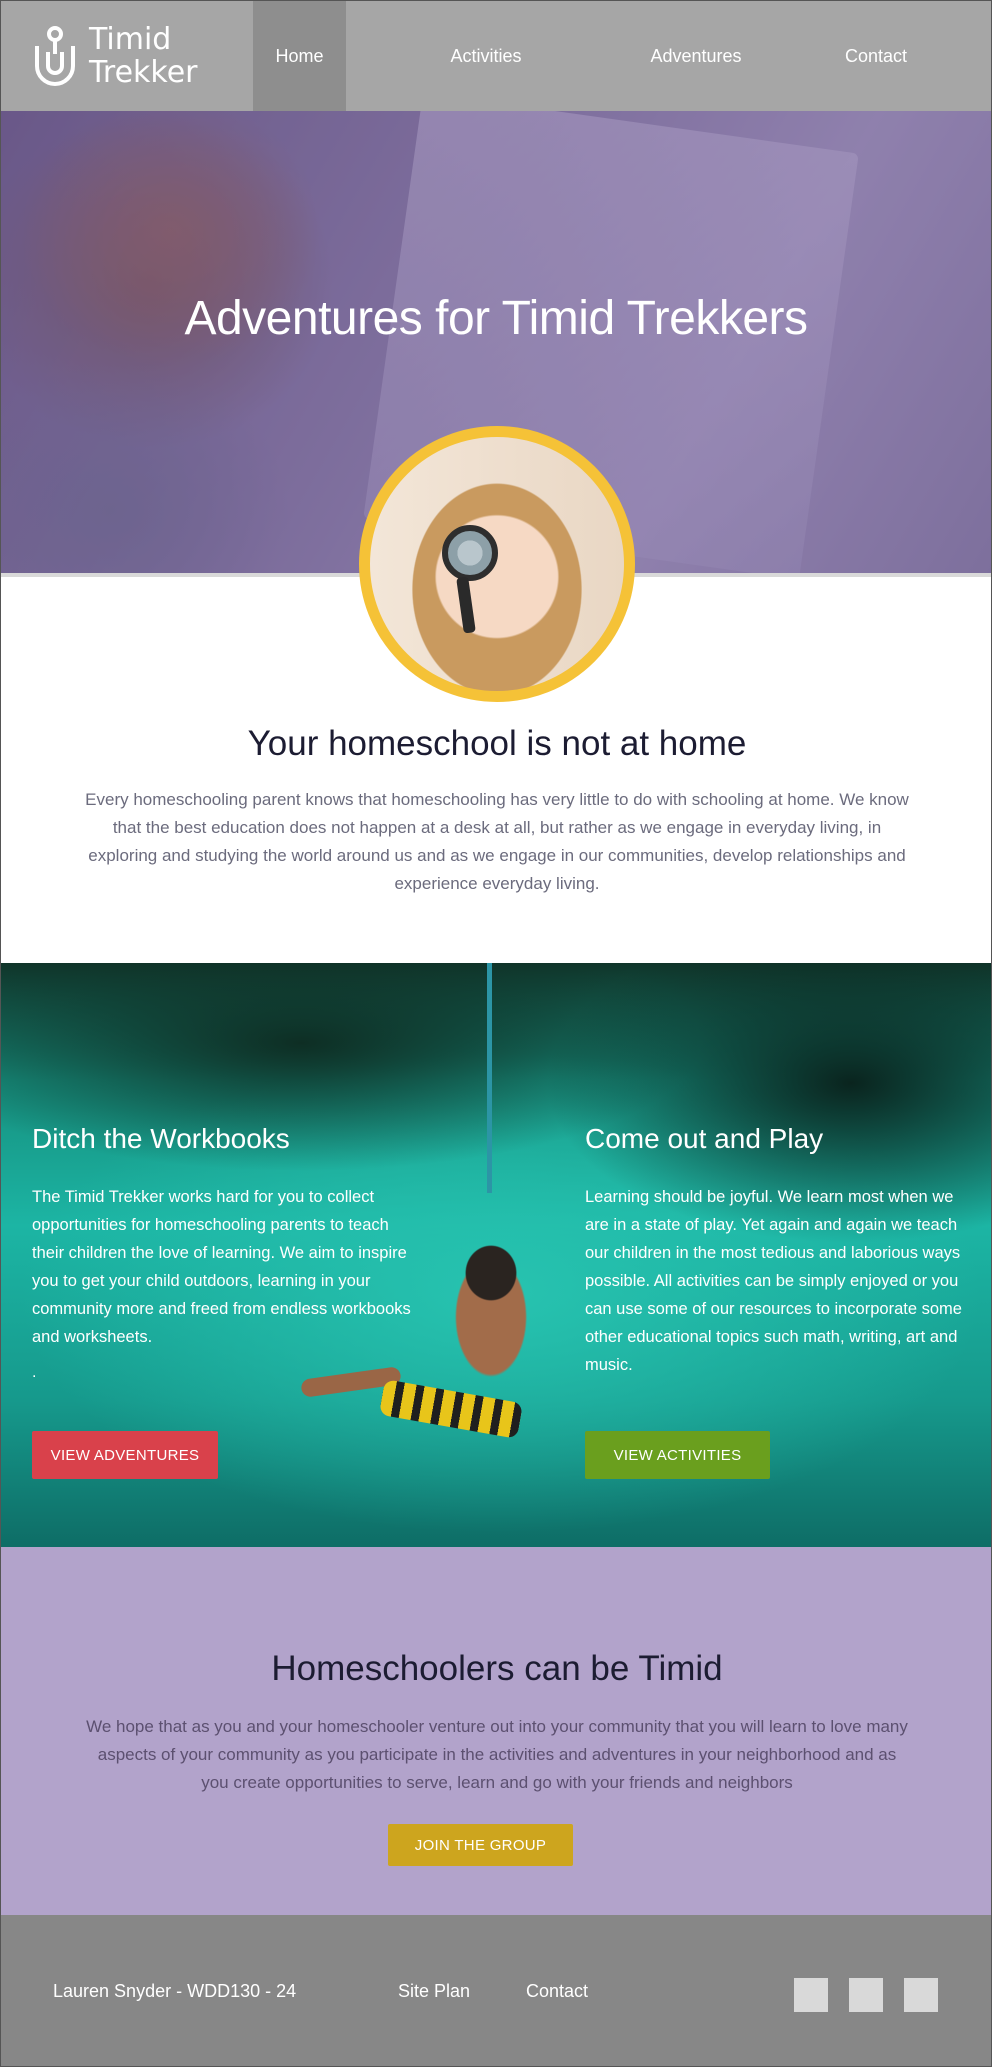 The width and height of the screenshot is (992, 2067). I want to click on group-heading: Homeschoolers can be Timid, so click(497, 1668).